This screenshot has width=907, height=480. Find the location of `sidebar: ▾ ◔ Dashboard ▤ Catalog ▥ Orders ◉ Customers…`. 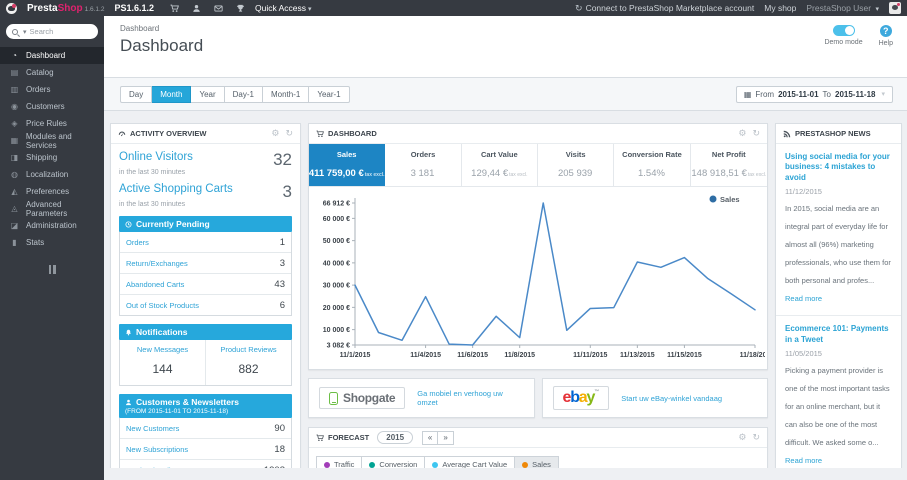

sidebar: ▾ ◔ Dashboard ▤ Catalog ▥ Orders ◉ Customers… is located at coordinates (52, 248).